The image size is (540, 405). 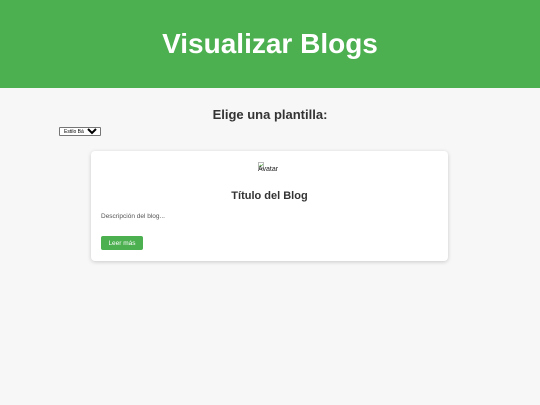 What do you see at coordinates (80, 131) in the screenshot?
I see `template-select: Estilo Básico` at bounding box center [80, 131].